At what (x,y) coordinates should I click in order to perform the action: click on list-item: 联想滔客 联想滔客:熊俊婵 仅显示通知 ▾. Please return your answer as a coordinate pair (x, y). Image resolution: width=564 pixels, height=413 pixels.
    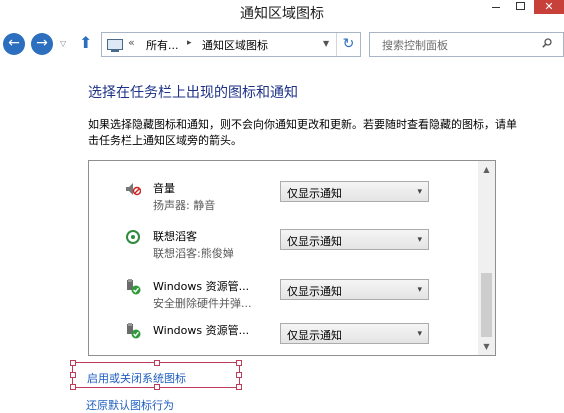
    Looking at the image, I should click on (284, 246).